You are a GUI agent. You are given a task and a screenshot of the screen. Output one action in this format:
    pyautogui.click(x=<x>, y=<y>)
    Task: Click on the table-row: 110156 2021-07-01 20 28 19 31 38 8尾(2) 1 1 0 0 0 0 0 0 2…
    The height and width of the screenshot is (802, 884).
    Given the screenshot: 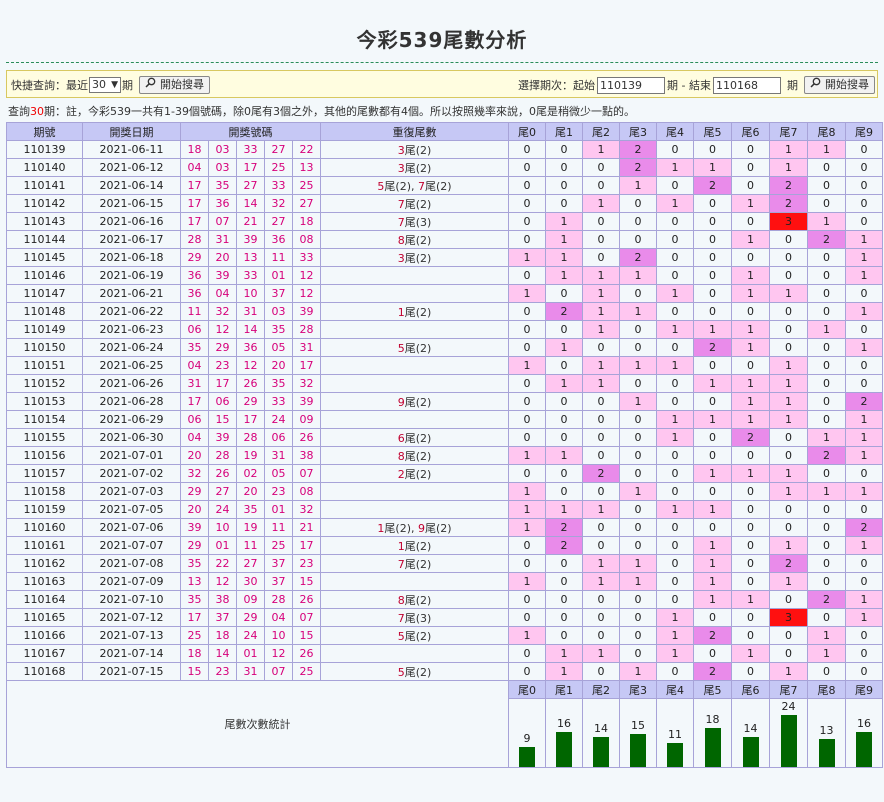 What is the action you would take?
    pyautogui.click(x=444, y=455)
    